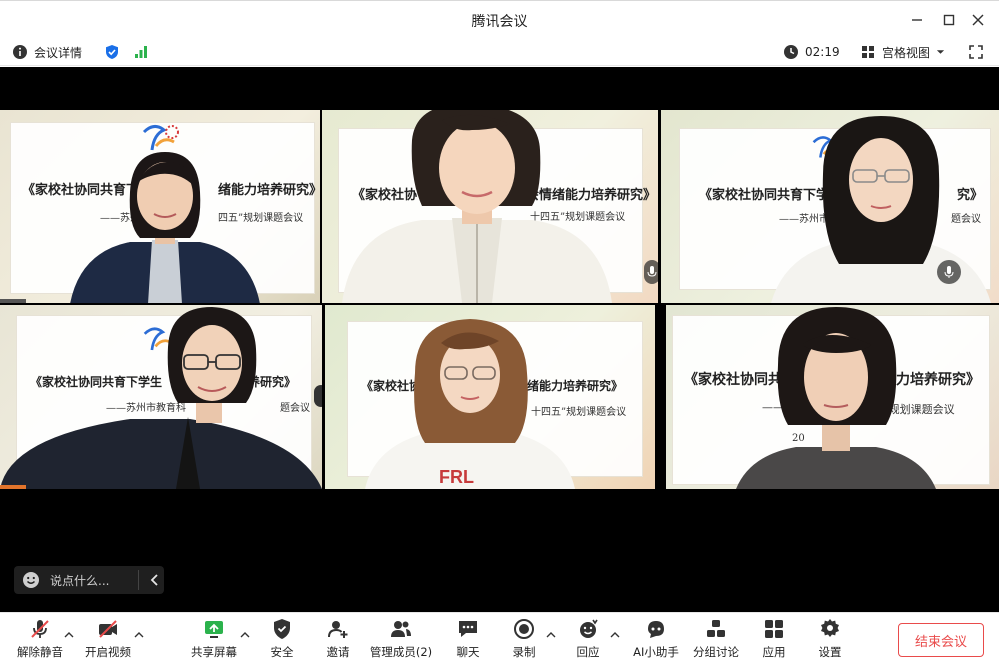  What do you see at coordinates (830, 628) in the screenshot?
I see `gear-icon` at bounding box center [830, 628].